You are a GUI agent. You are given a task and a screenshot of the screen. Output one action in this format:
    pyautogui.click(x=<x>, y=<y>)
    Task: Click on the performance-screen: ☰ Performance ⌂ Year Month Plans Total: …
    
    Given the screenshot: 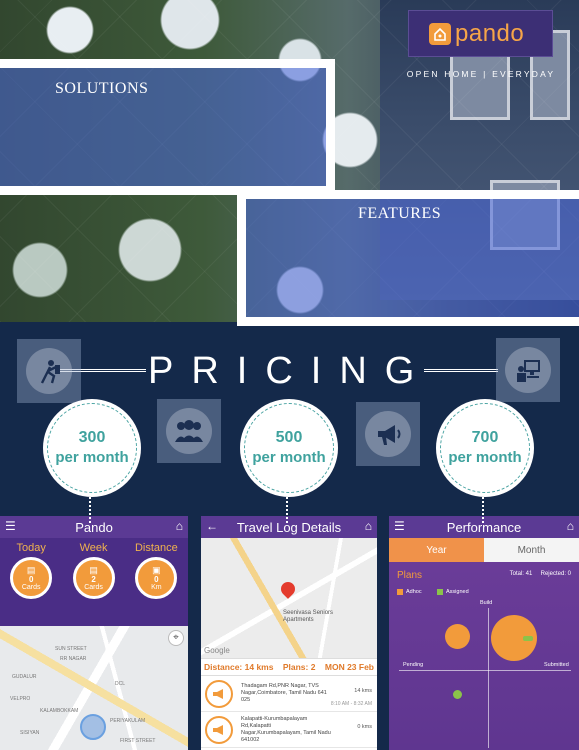 What is the action you would take?
    pyautogui.click(x=484, y=633)
    